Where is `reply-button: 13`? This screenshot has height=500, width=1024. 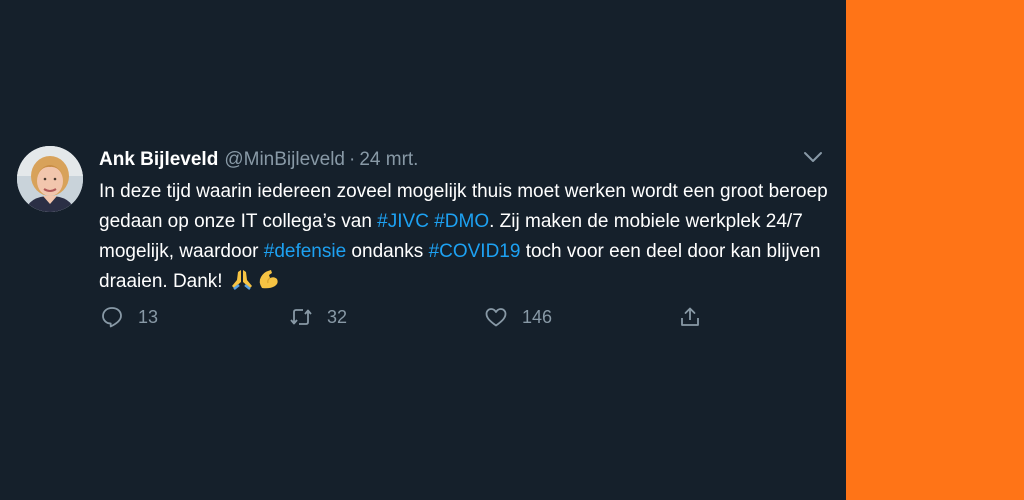 reply-button: 13 is located at coordinates (129, 317).